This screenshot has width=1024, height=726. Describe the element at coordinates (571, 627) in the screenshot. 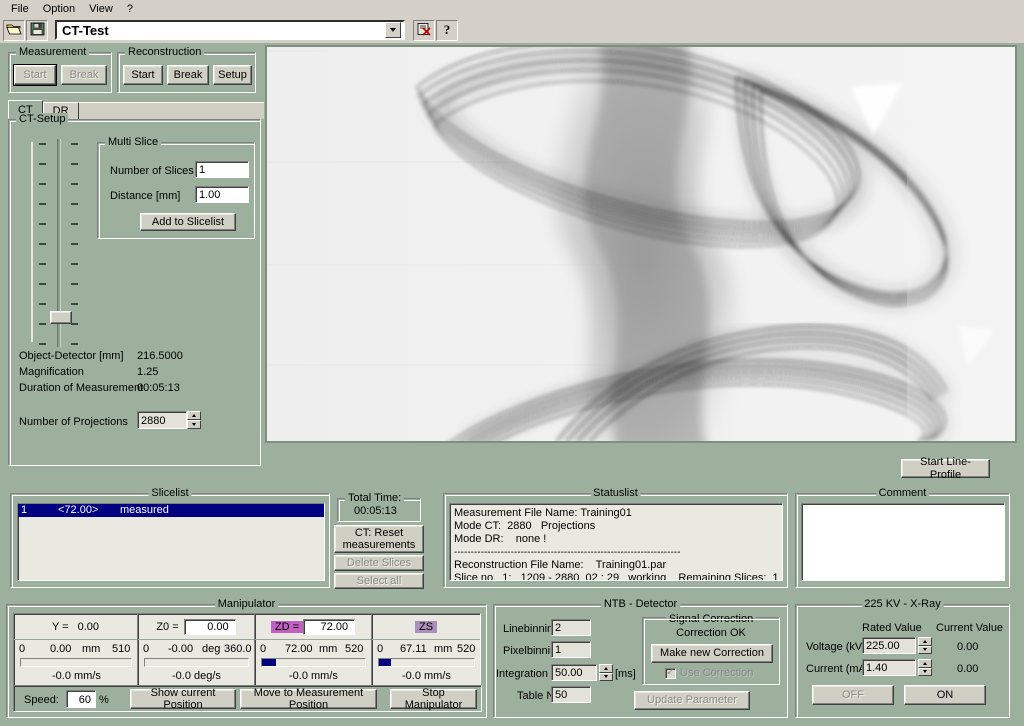

I see `linebinning-input: 2` at that location.